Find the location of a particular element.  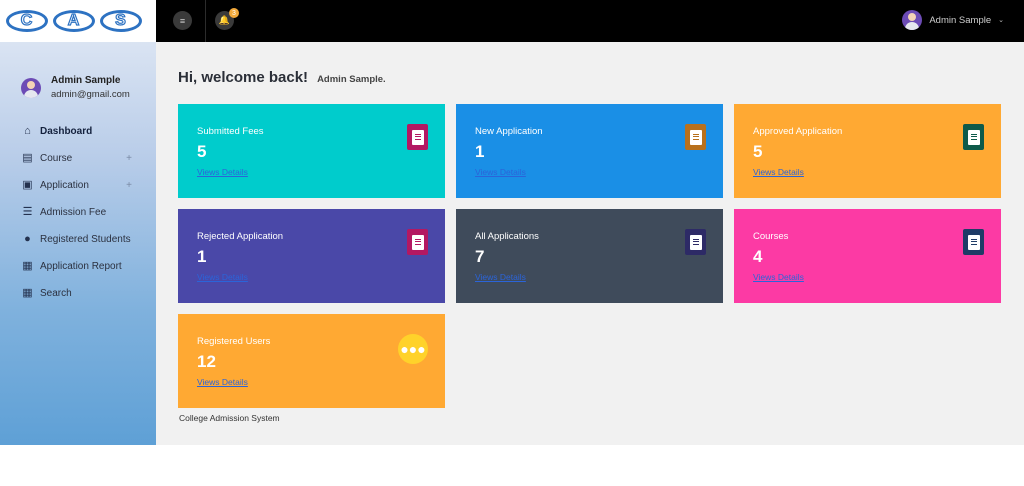

list-icon: ☰ is located at coordinates (27, 212).